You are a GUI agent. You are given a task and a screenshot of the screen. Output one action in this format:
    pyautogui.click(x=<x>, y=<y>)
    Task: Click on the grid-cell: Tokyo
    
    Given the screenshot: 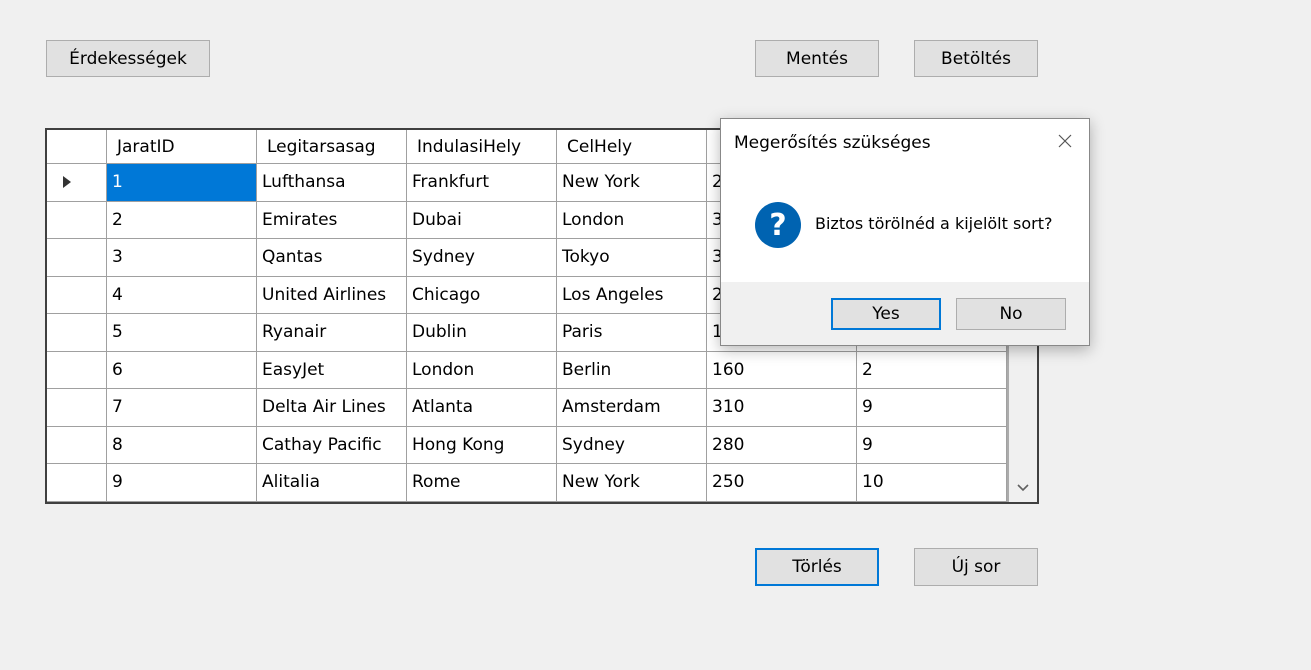 What is the action you would take?
    pyautogui.click(x=632, y=258)
    